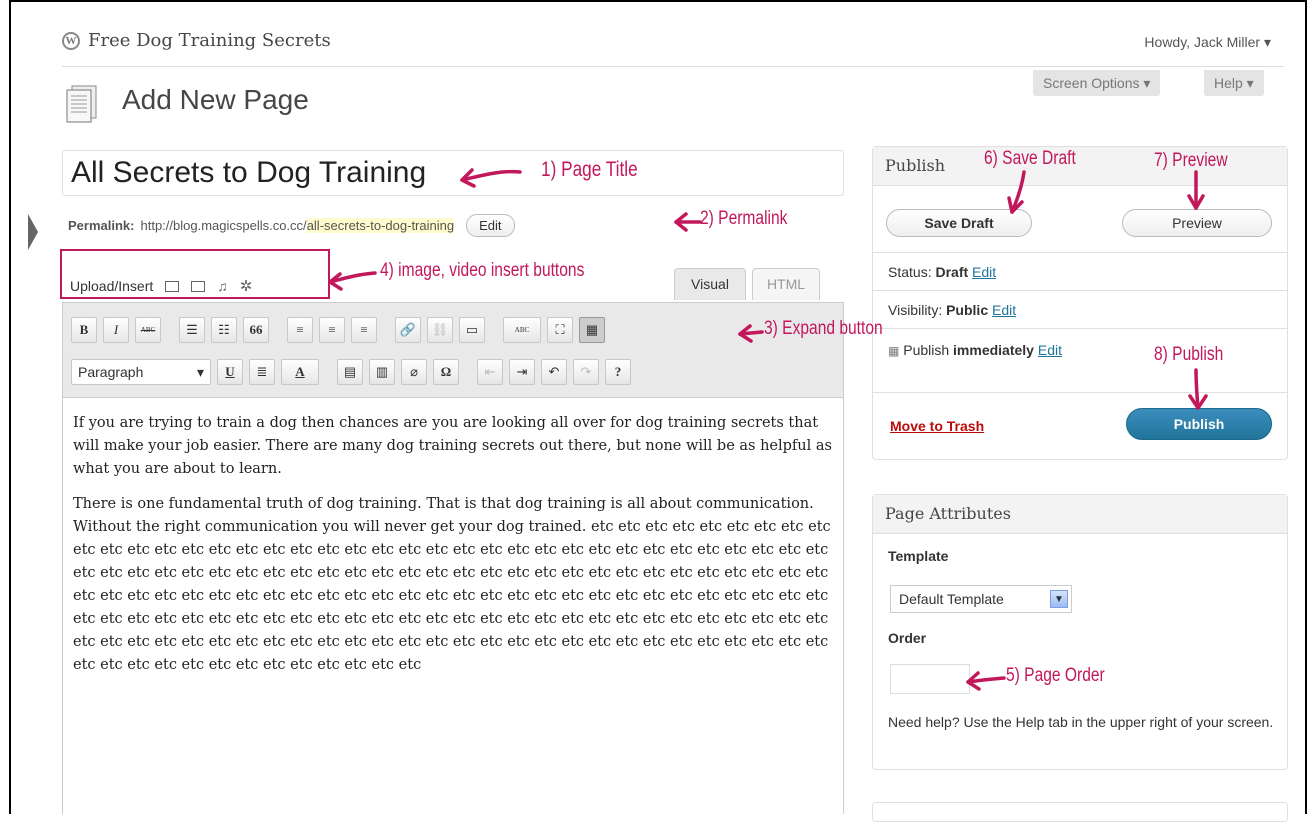 Image resolution: width=1309 pixels, height=822 pixels. I want to click on bold-button: B, so click(84, 330).